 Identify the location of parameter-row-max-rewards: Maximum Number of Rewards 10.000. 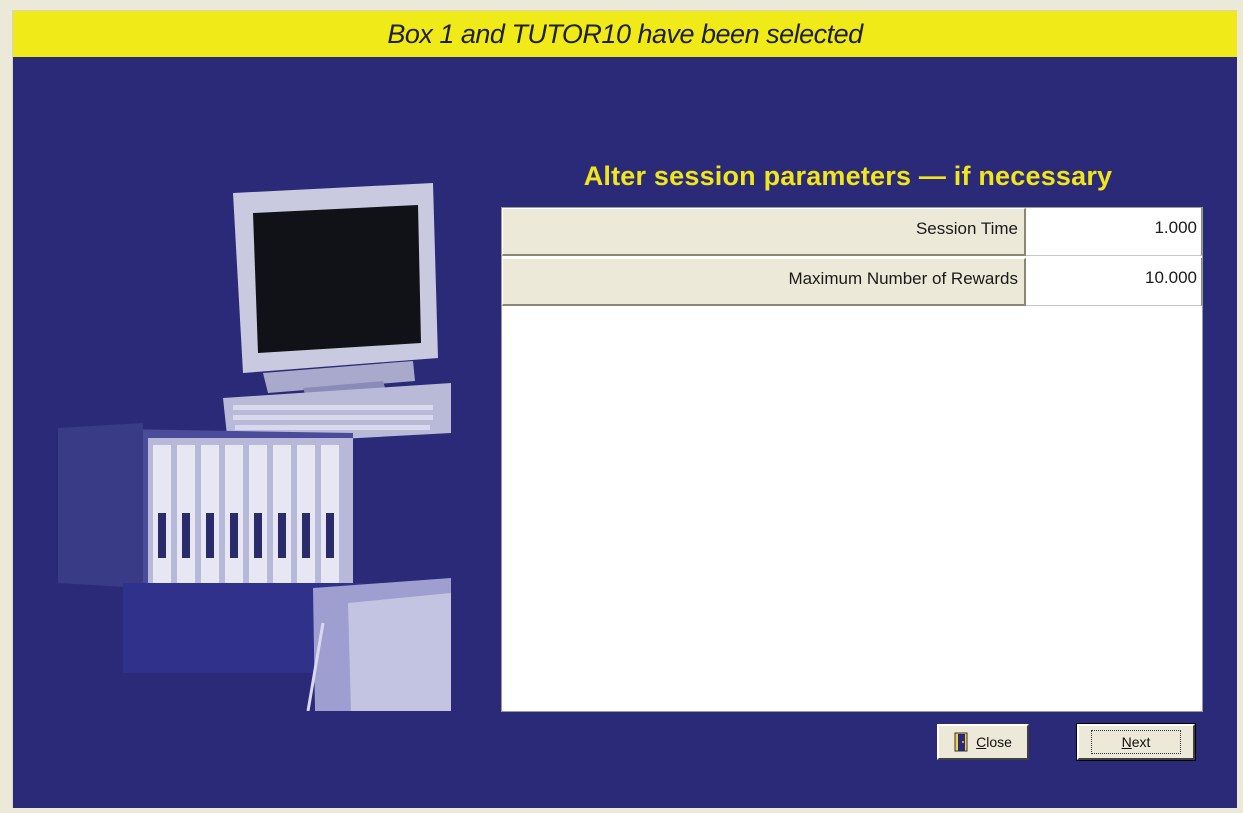
(852, 283).